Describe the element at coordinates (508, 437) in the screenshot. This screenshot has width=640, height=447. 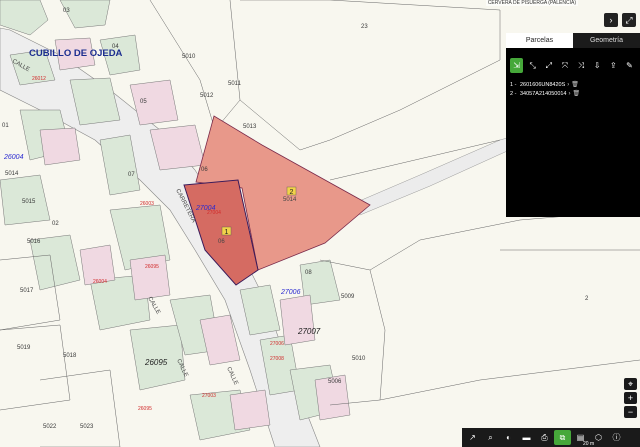
I see `globe-icon: ◐` at that location.